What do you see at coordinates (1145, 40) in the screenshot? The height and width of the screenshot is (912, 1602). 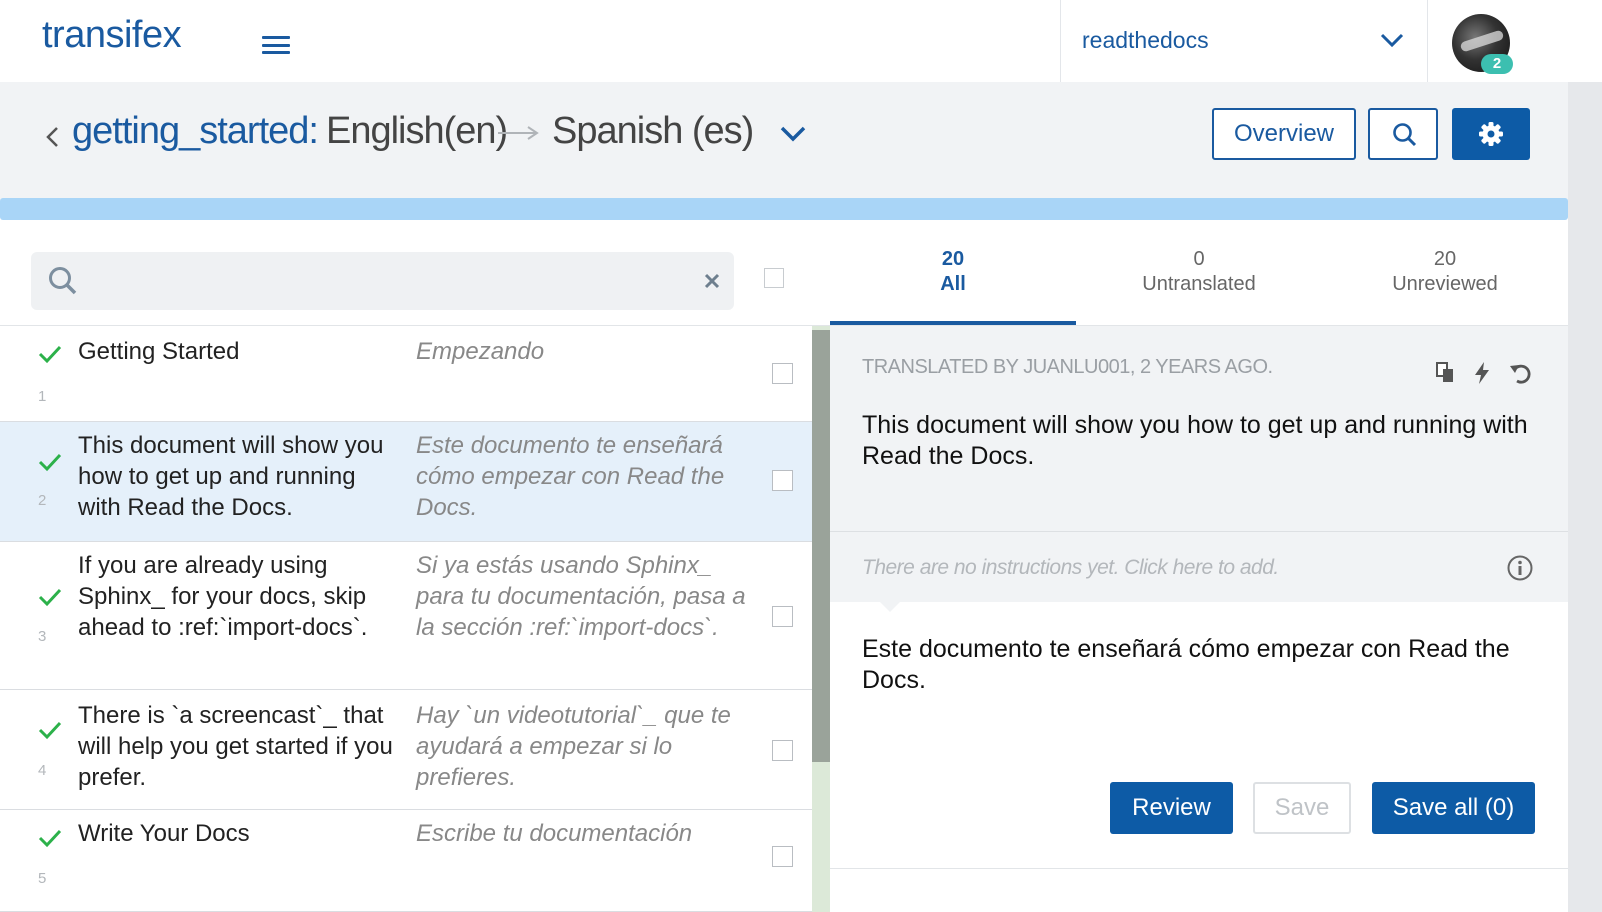 I see `organization-name: readthedocs` at bounding box center [1145, 40].